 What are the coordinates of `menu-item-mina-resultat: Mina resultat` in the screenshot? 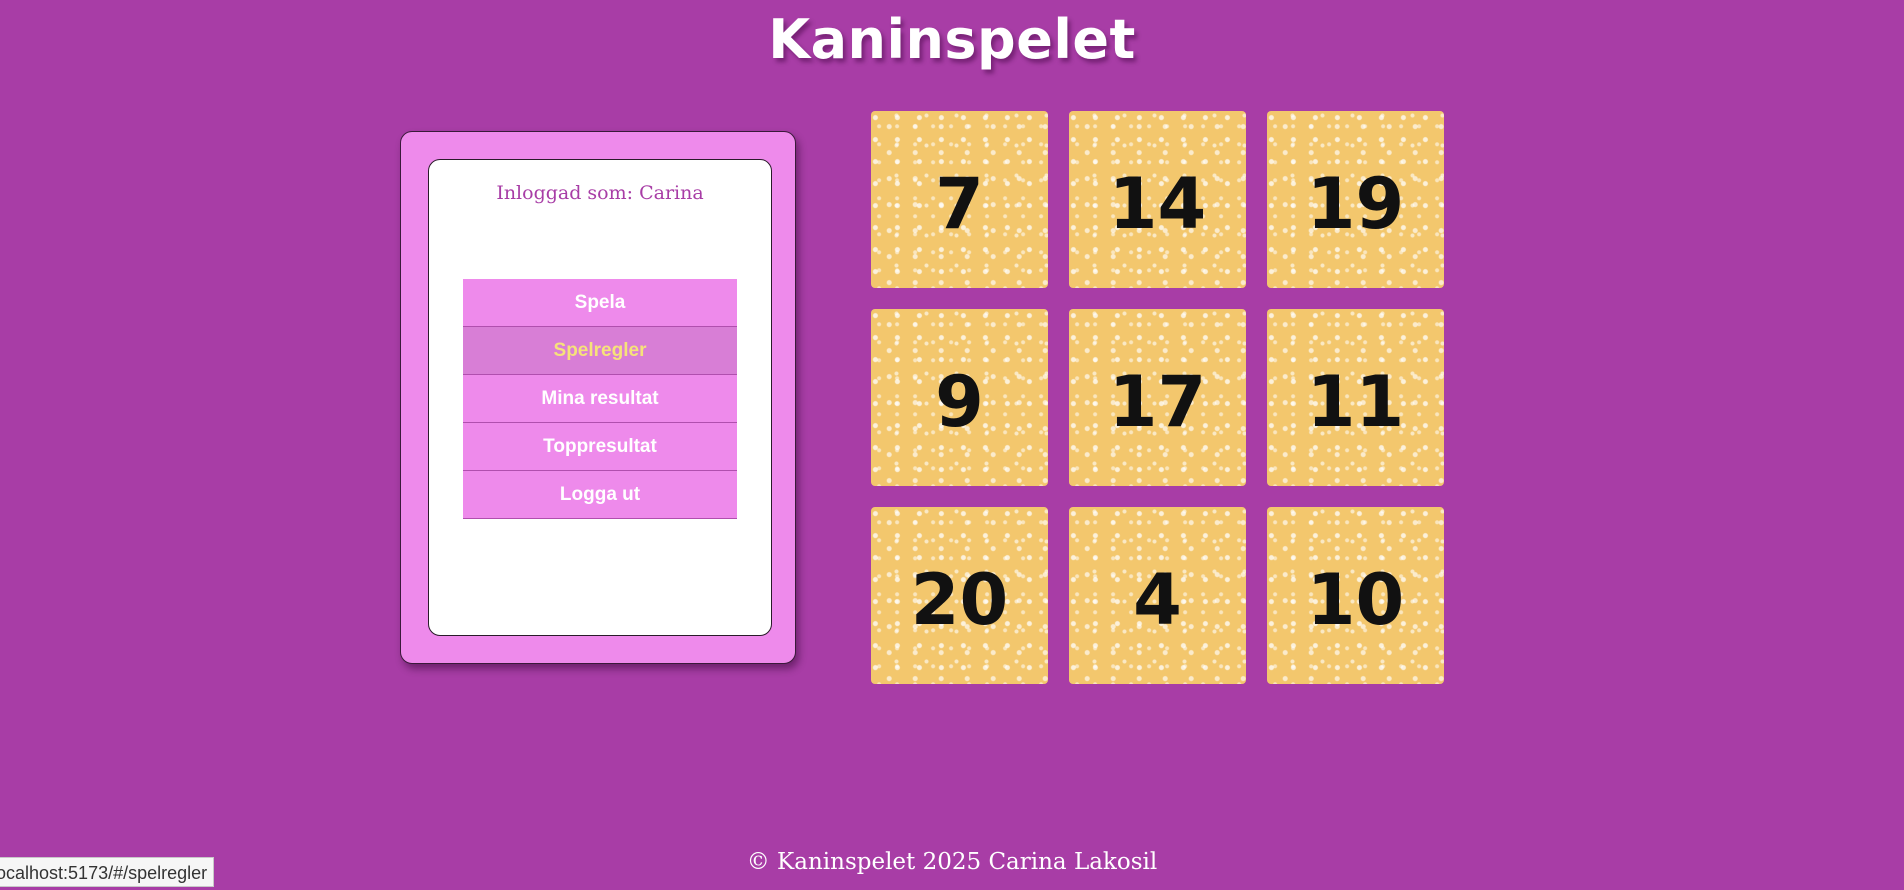 It's located at (600, 399).